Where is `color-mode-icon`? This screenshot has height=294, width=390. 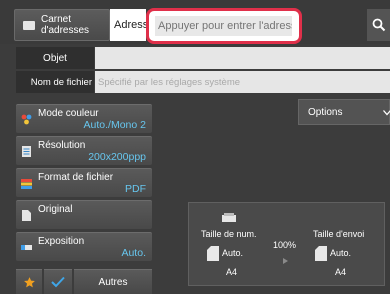
color-mode-icon is located at coordinates (26, 119).